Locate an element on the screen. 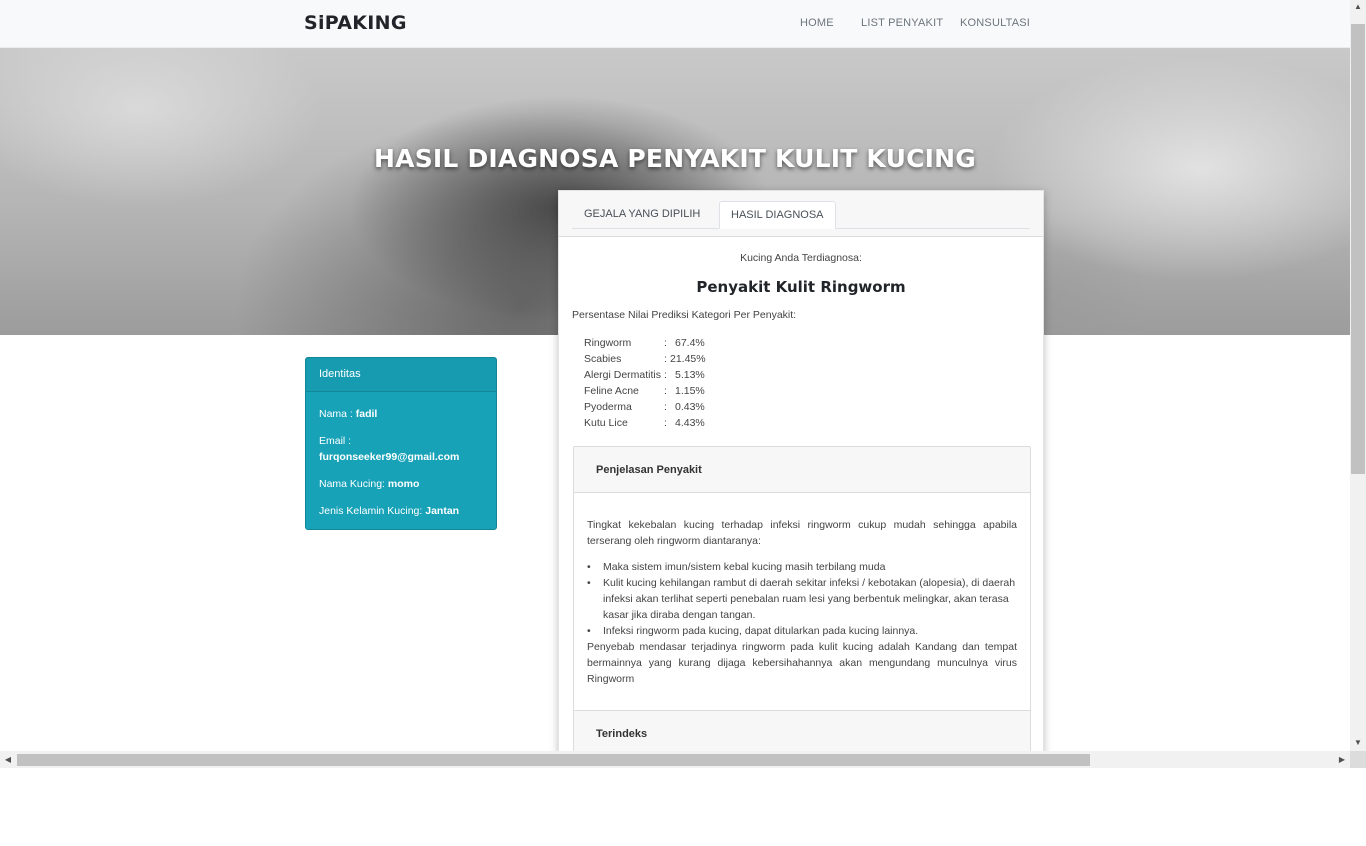 This screenshot has width=1366, height=846. disease-percentage: 1.15% is located at coordinates (690, 391).